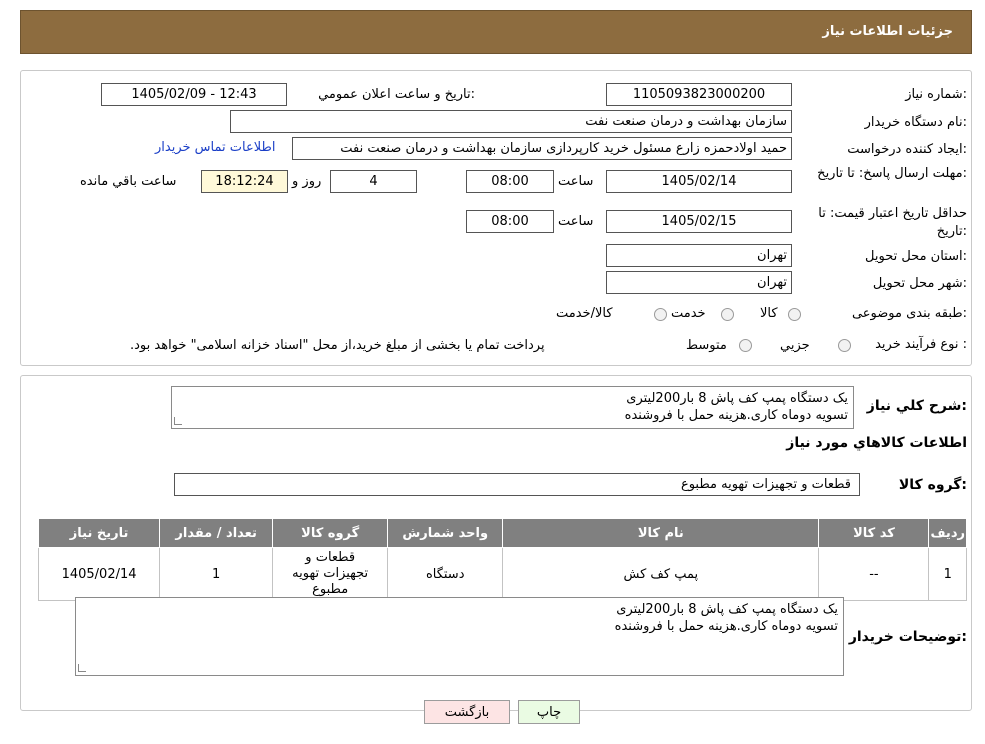 The image size is (985, 744). I want to click on announce-date-label: تاريخ و ساعت اعلان عمومي:, so click(396, 94).